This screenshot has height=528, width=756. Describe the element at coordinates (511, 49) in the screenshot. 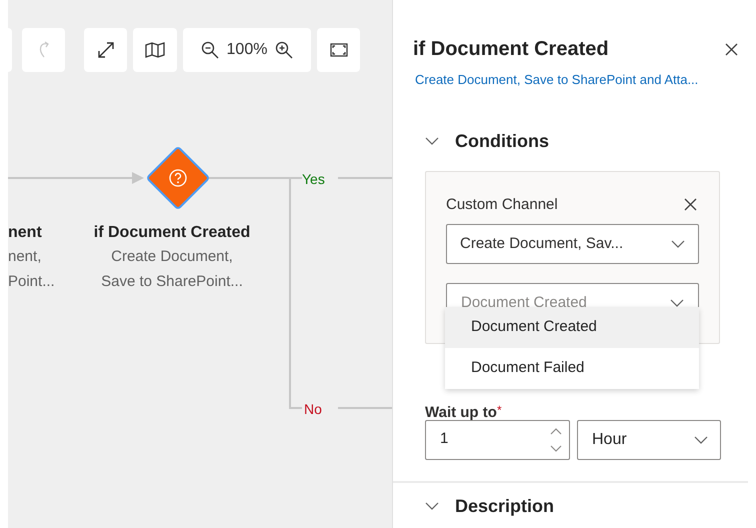

I see `panel-title: if Document Created` at that location.